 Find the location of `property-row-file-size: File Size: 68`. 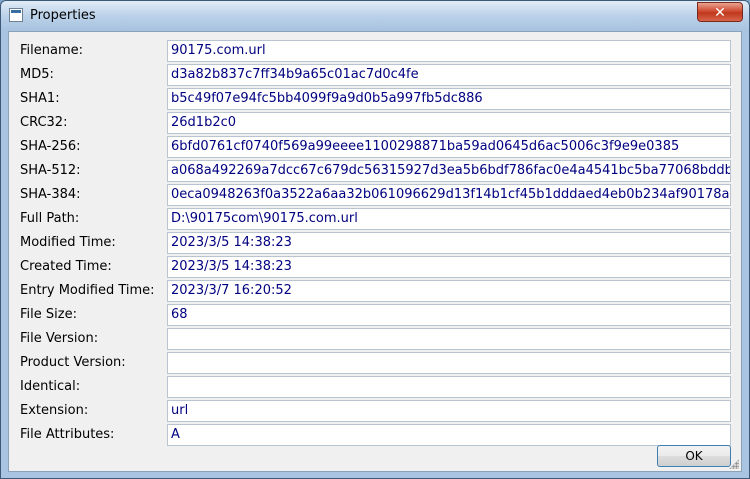

property-row-file-size: File Size: 68 is located at coordinates (376, 315).